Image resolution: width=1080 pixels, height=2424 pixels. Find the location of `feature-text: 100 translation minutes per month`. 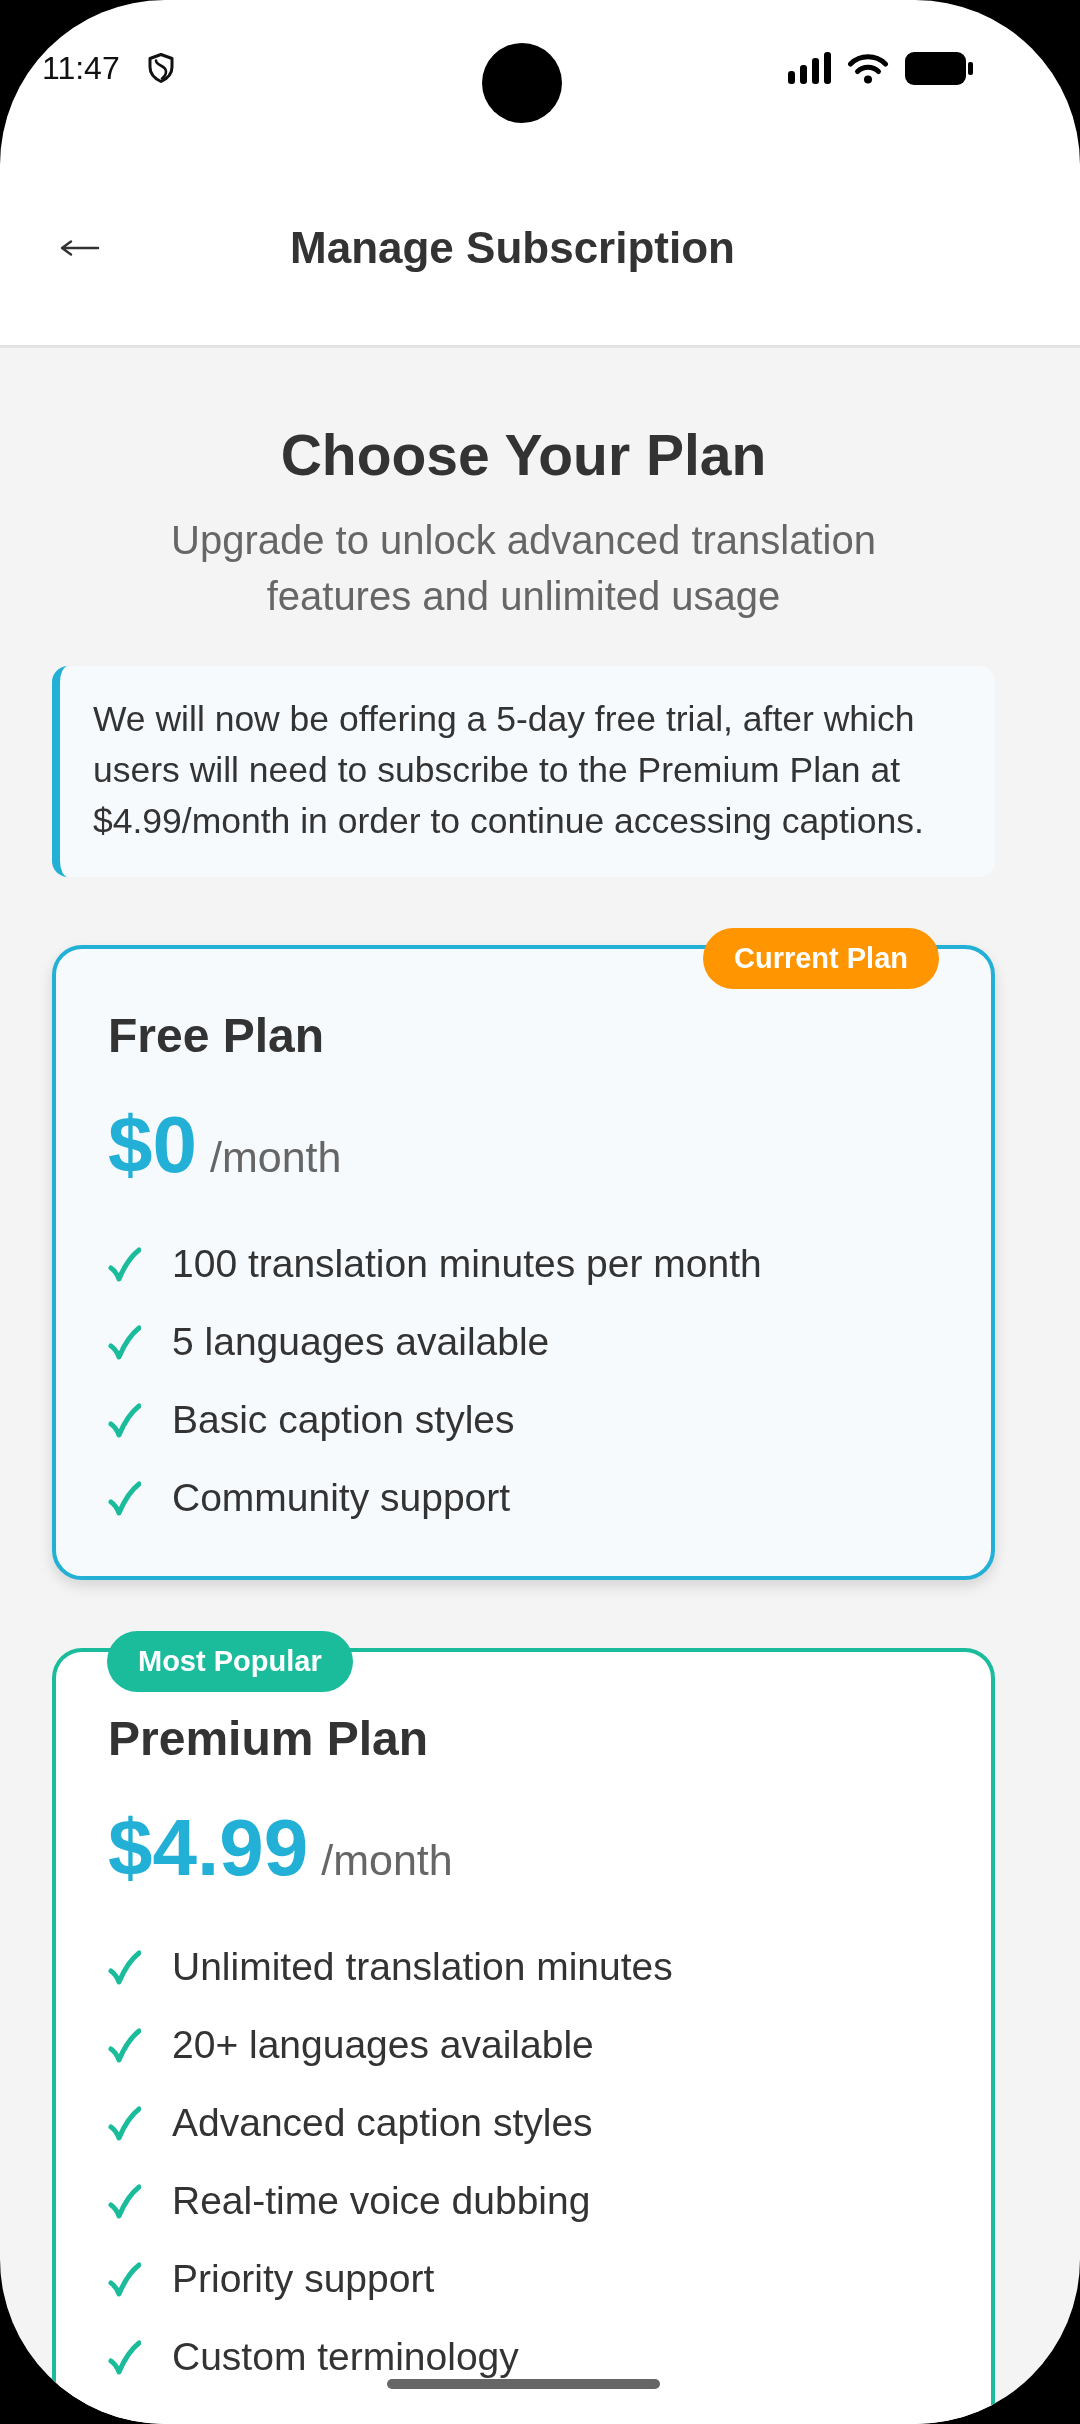

feature-text: 100 translation minutes per month is located at coordinates (467, 1264).